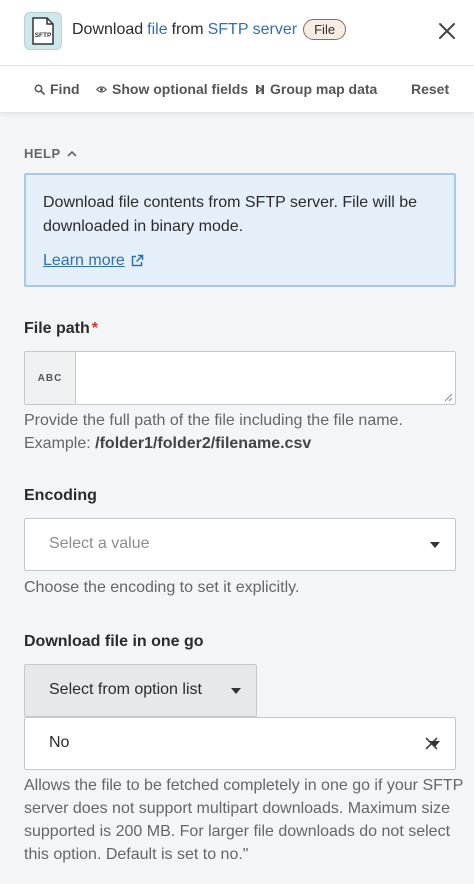  I want to click on sftp-icon-text: SFTP, so click(43, 35).